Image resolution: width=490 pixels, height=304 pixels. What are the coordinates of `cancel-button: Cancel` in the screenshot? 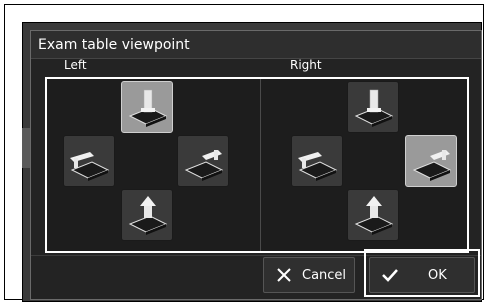 It's located at (309, 275).